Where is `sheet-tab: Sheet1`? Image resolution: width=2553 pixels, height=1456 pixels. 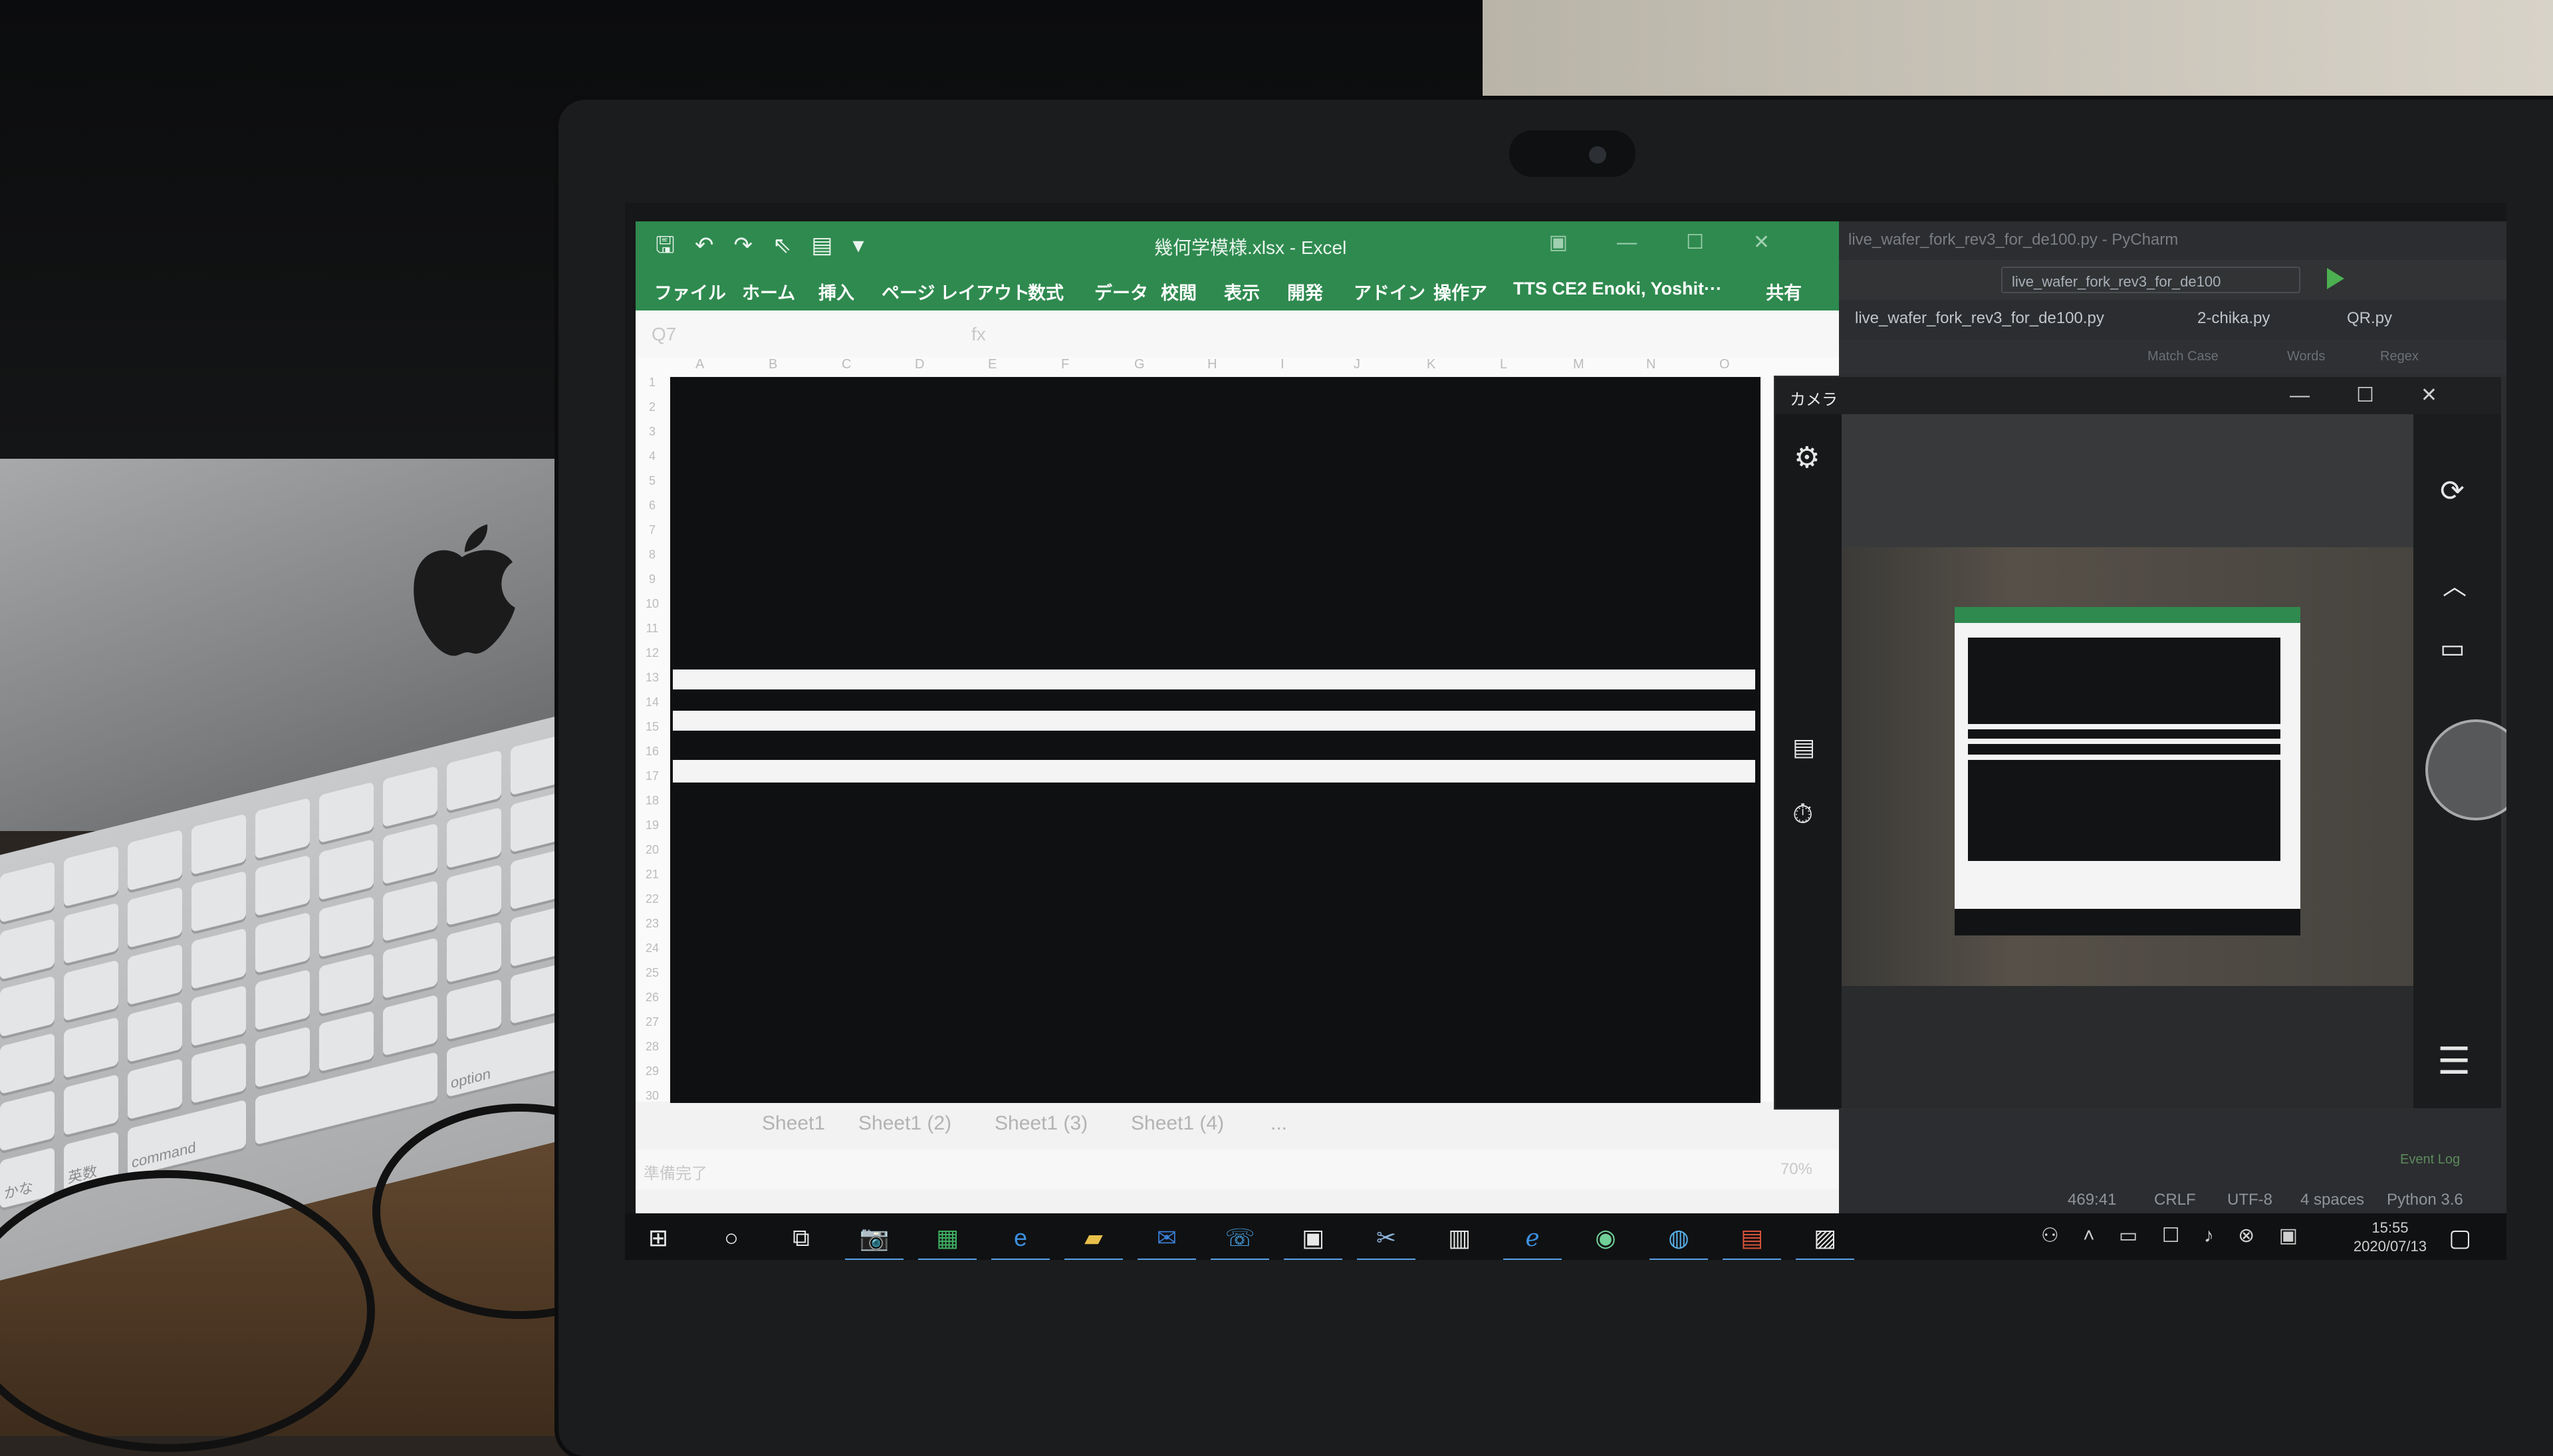 sheet-tab: Sheet1 is located at coordinates (793, 1123).